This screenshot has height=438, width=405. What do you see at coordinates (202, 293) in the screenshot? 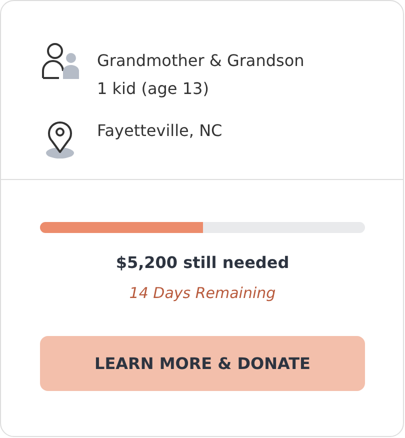
I see `days-remaining: 14 Days Remaining` at bounding box center [202, 293].